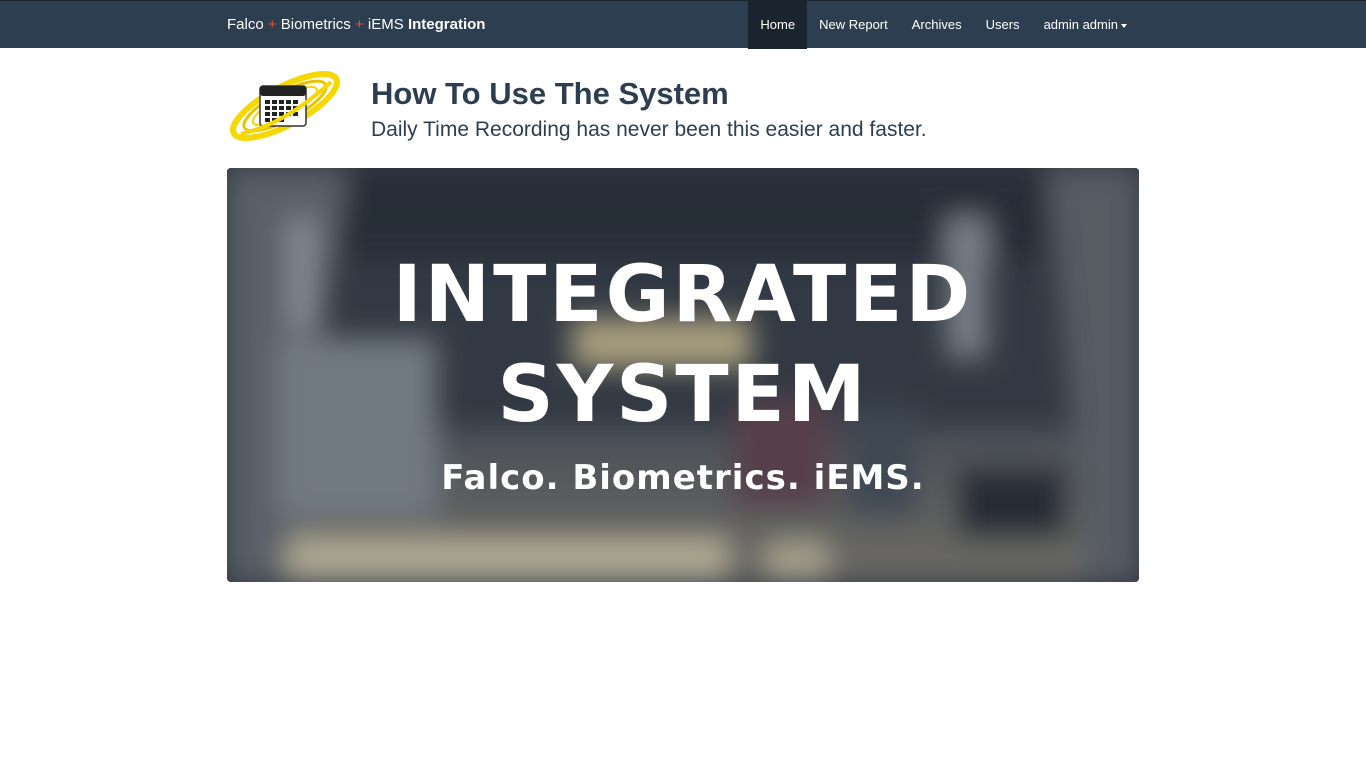 This screenshot has height=768, width=1366. What do you see at coordinates (245, 24) in the screenshot?
I see `brand-part-falco: Falco` at bounding box center [245, 24].